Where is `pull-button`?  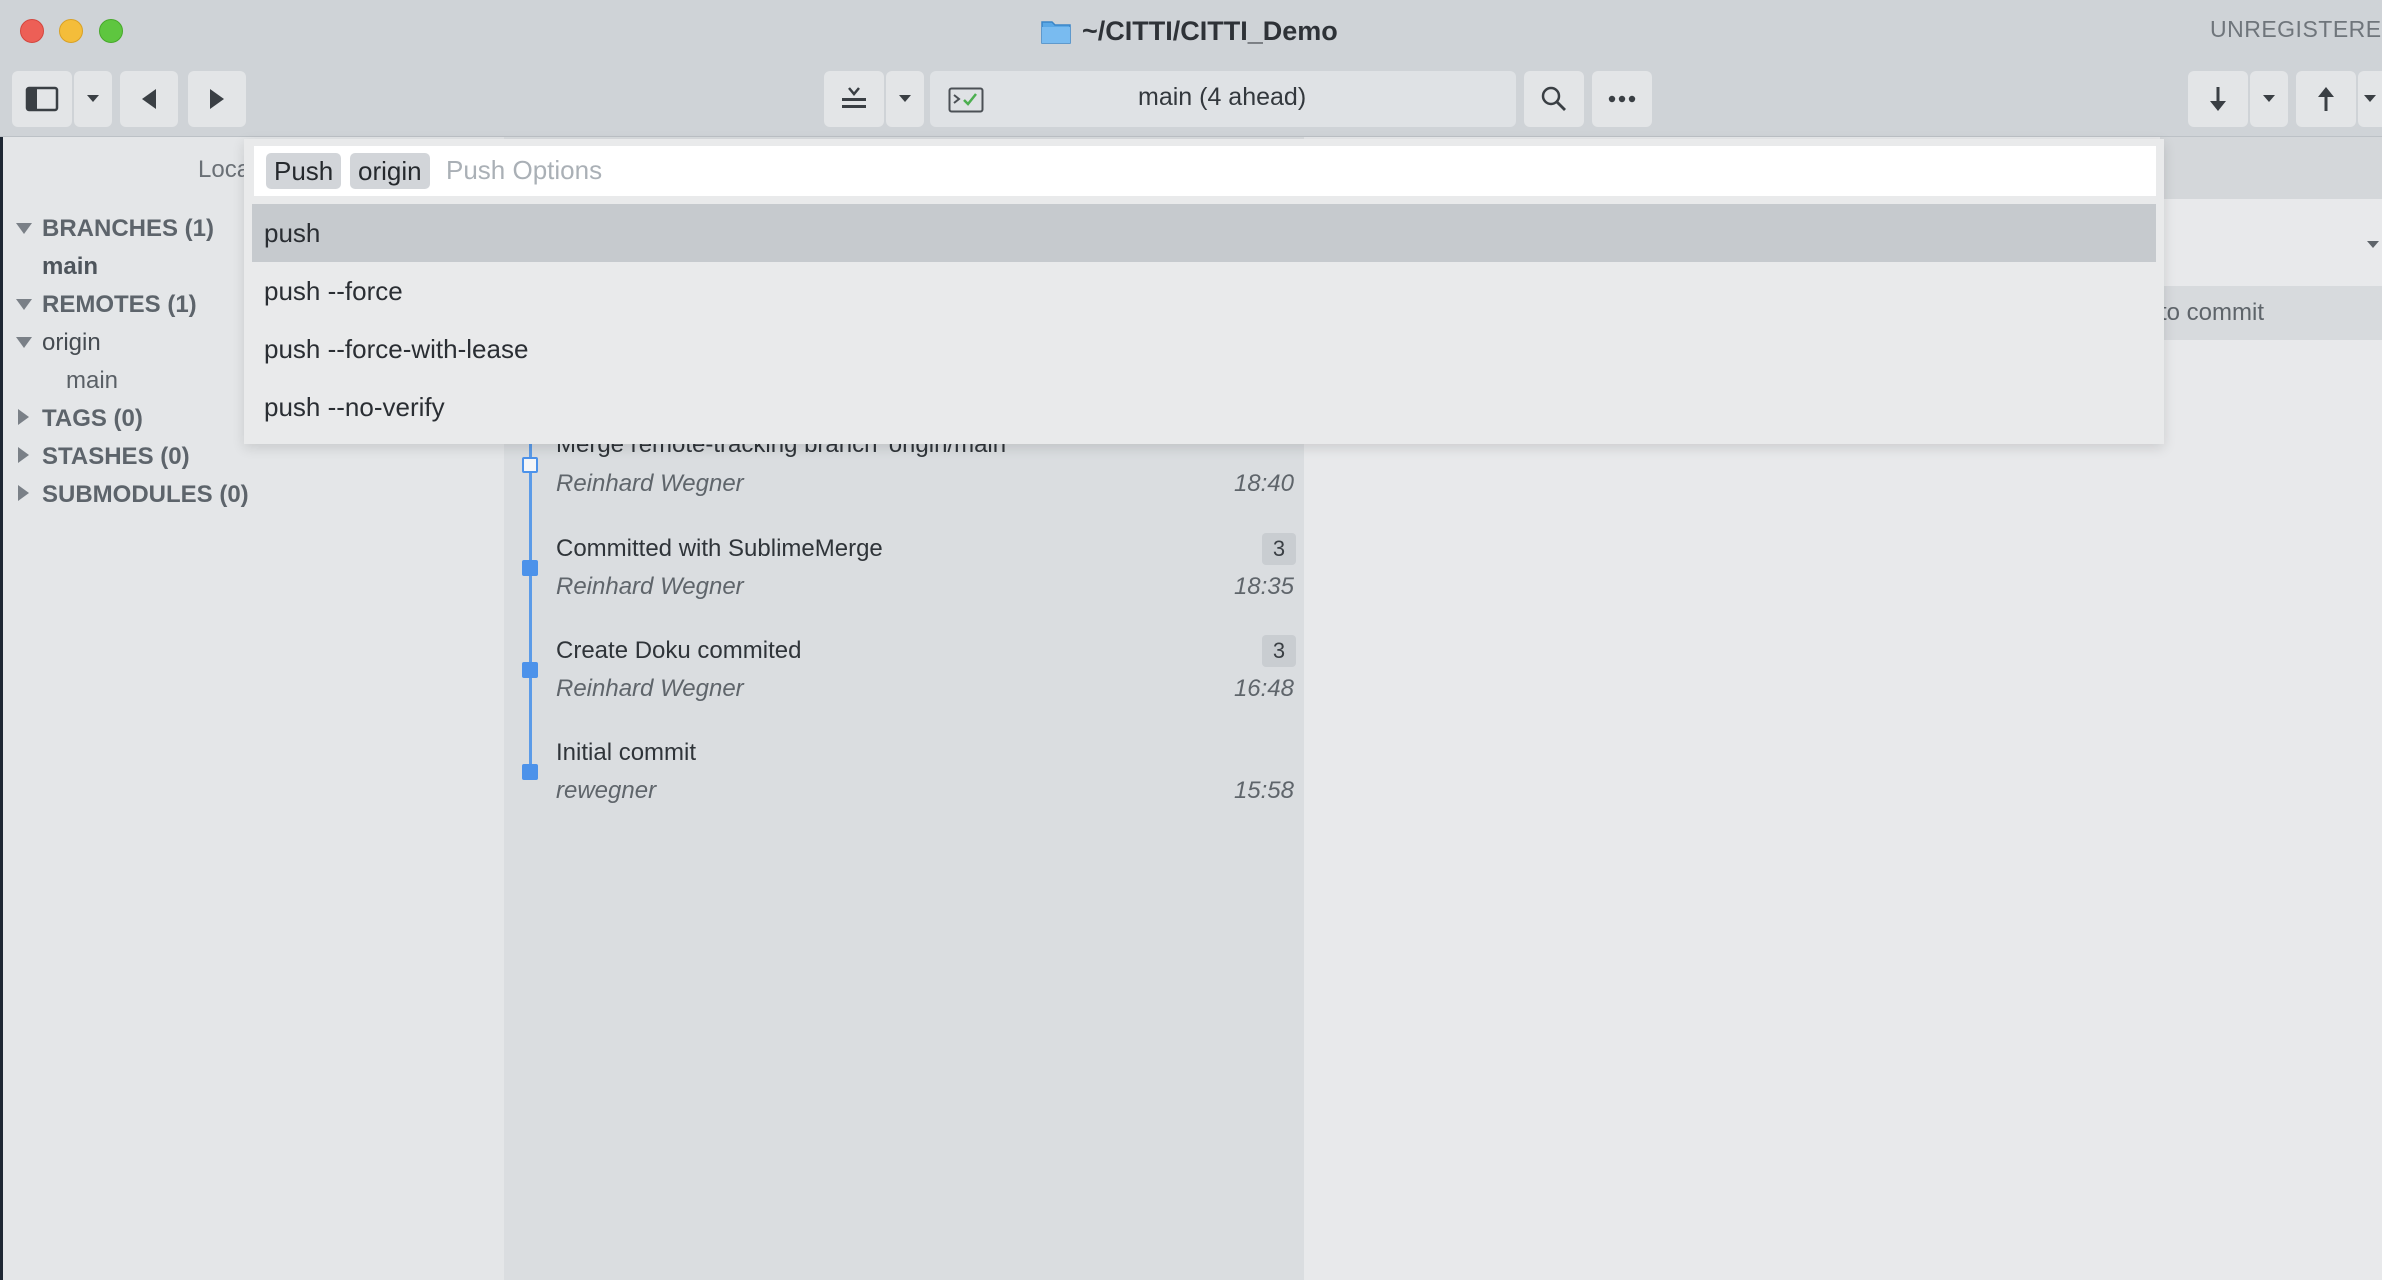
pull-button is located at coordinates (2218, 99).